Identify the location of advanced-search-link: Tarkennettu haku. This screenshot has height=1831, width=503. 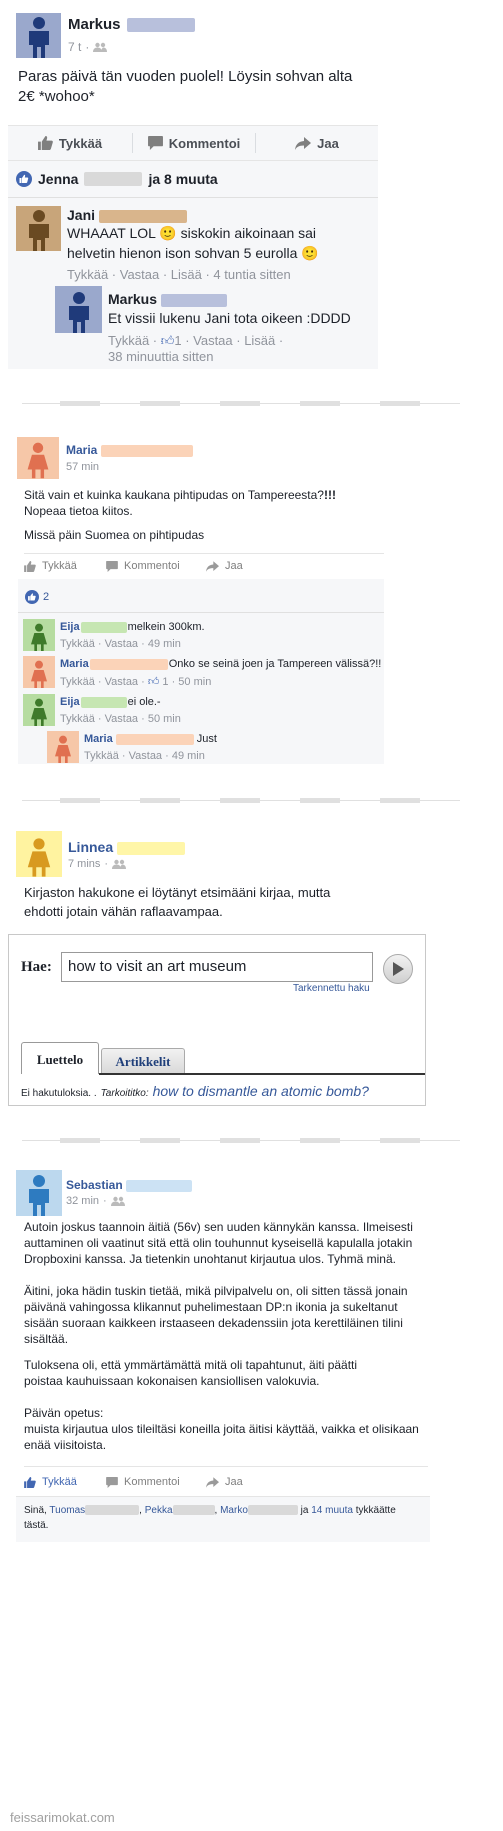
(331, 988).